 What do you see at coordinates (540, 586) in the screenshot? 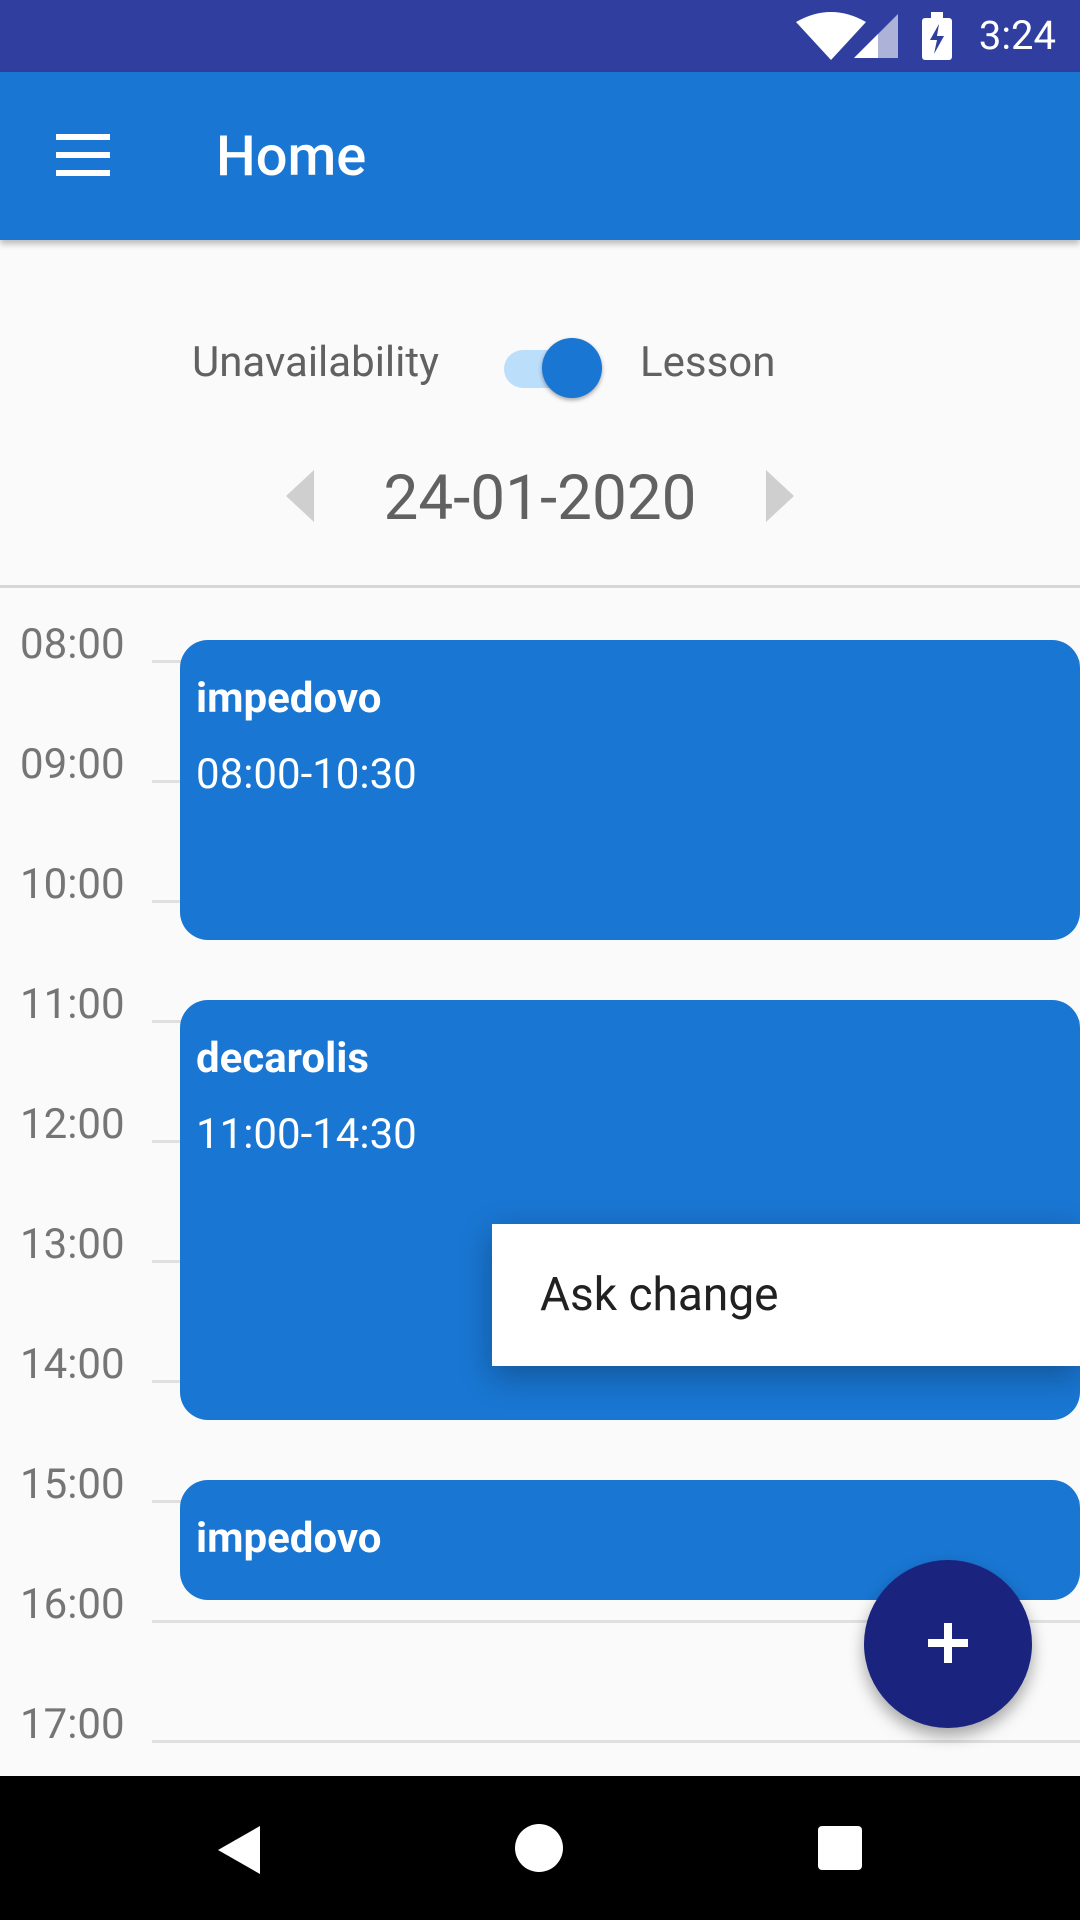
I see `divider` at bounding box center [540, 586].